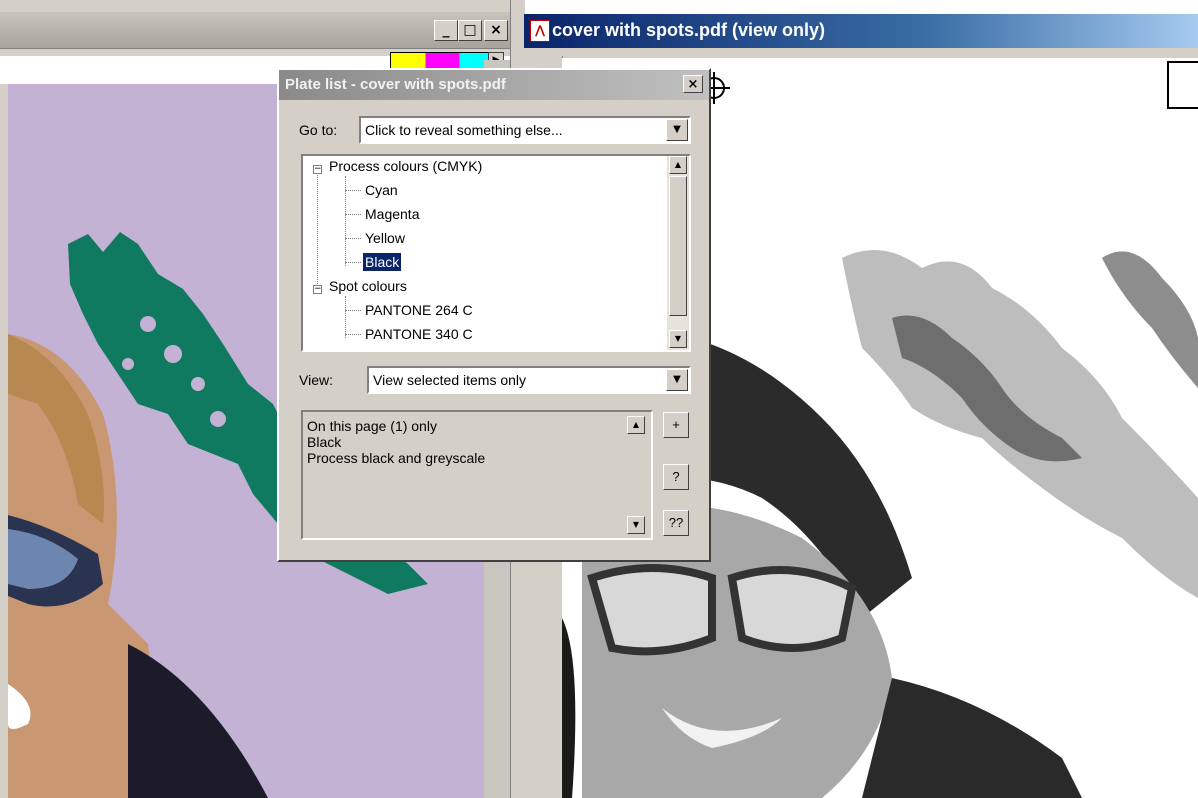 This screenshot has height=798, width=1198. What do you see at coordinates (446, 30) in the screenshot?
I see `minimize-button: _` at bounding box center [446, 30].